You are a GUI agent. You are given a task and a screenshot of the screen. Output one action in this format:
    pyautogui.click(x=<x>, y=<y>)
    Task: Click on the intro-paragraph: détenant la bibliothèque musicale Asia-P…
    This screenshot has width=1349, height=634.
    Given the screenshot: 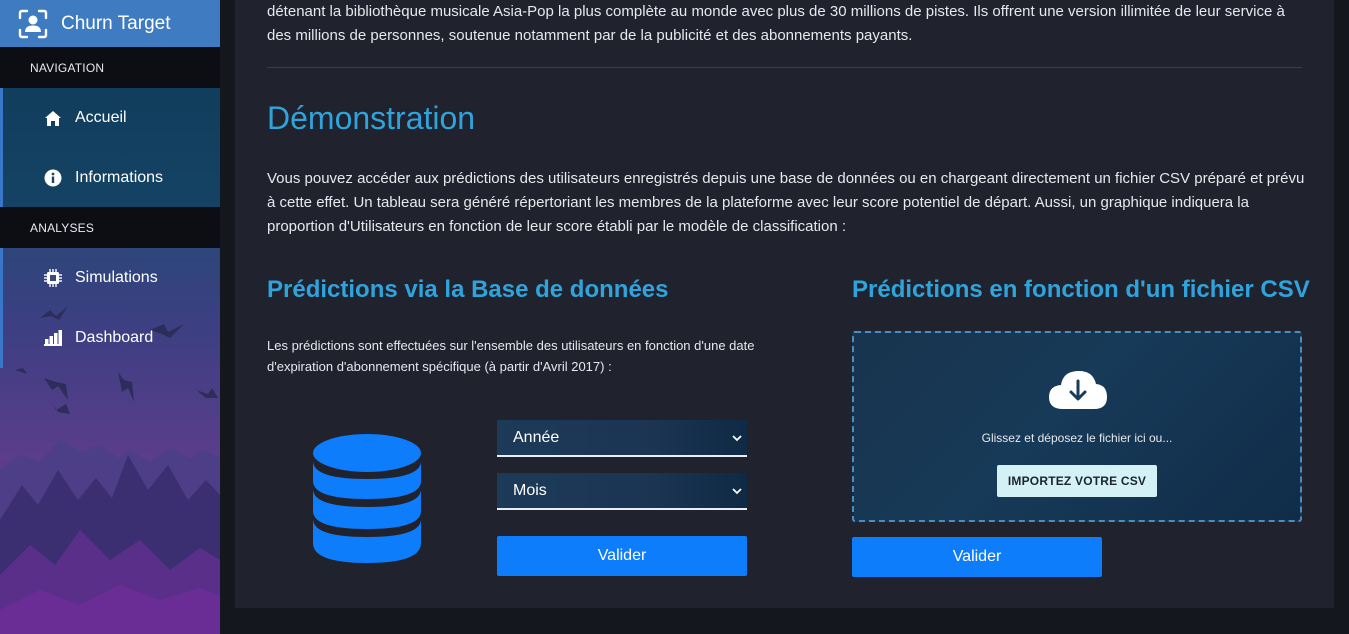 What is the action you would take?
    pyautogui.click(x=776, y=23)
    